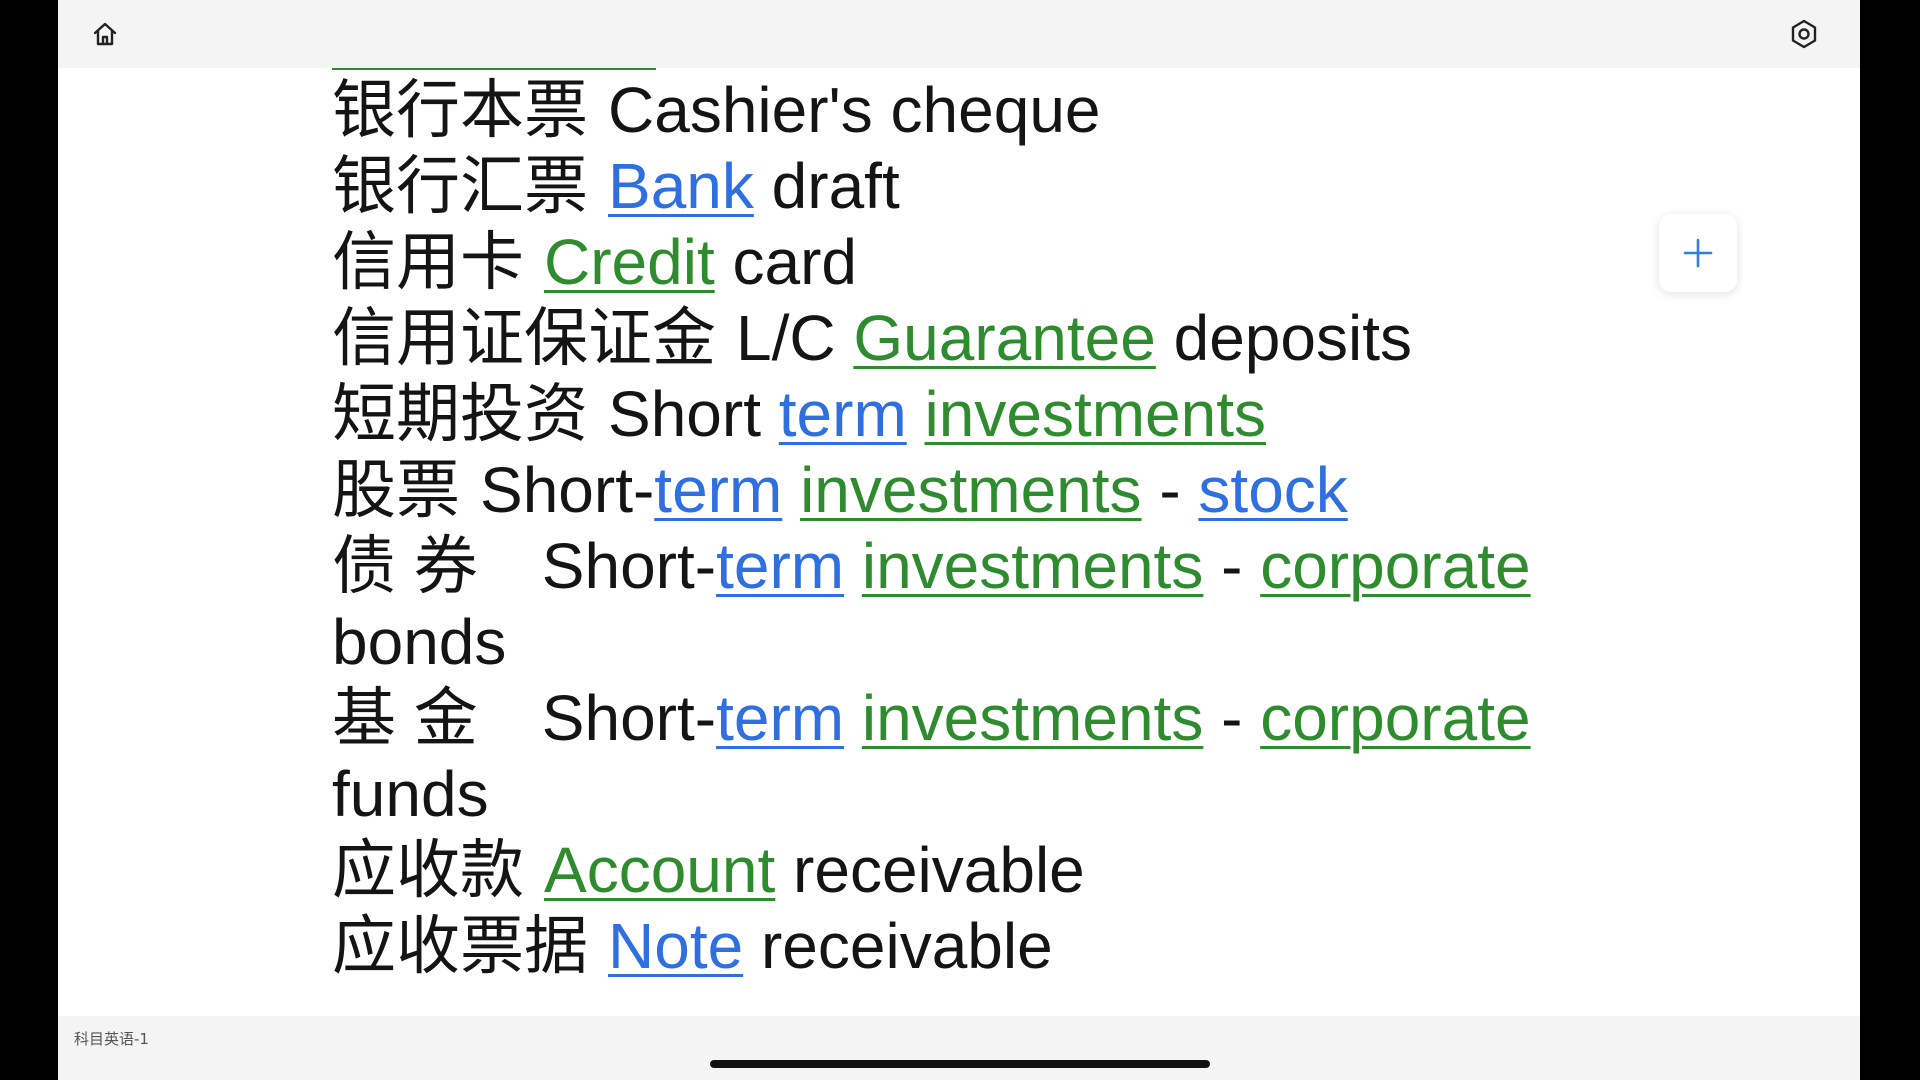 Image resolution: width=1920 pixels, height=1080 pixels. What do you see at coordinates (795, 338) in the screenshot?
I see `term-text: L/C` at bounding box center [795, 338].